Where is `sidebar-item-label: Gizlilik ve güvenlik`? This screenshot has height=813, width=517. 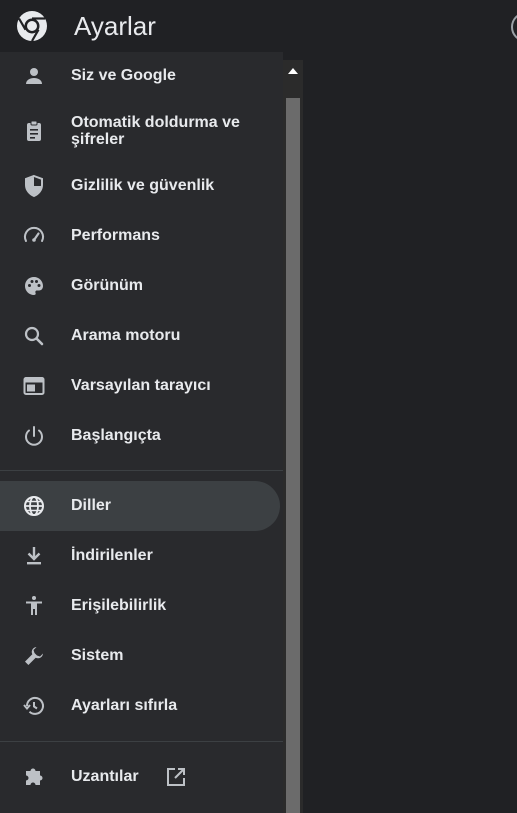
sidebar-item-label: Gizlilik ve güvenlik is located at coordinates (143, 185).